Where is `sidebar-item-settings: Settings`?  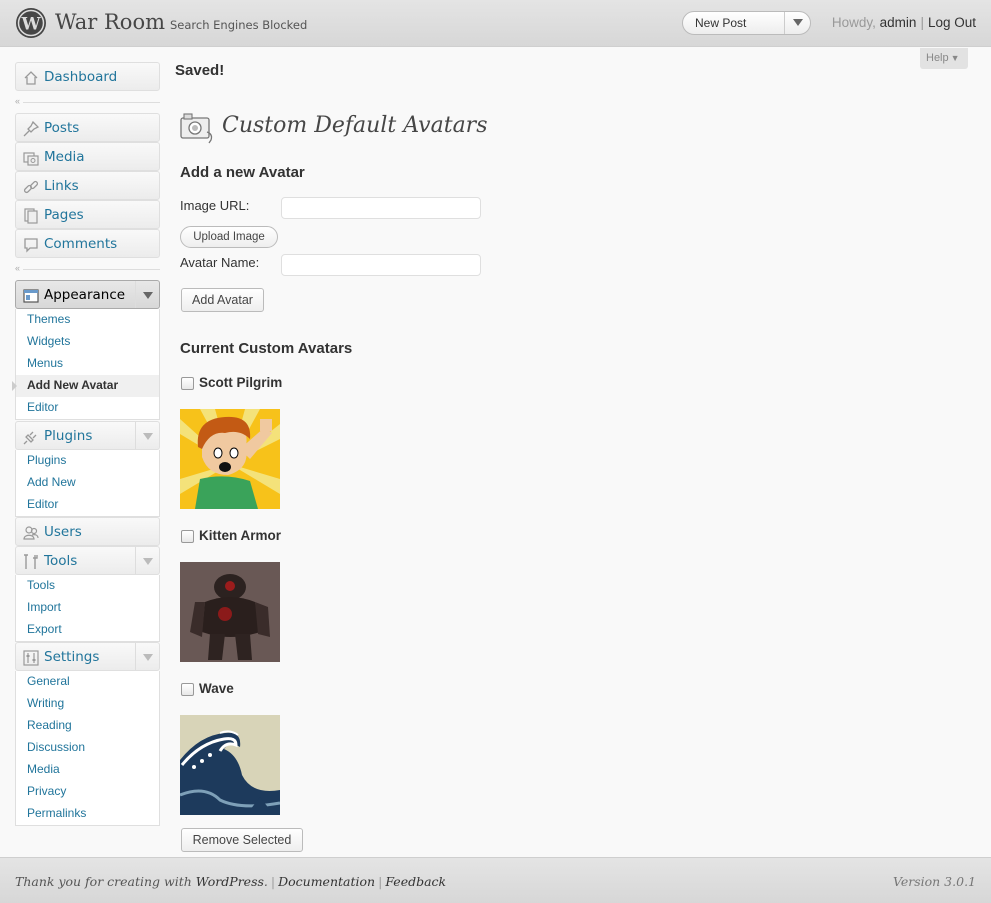
sidebar-item-settings: Settings is located at coordinates (87, 656).